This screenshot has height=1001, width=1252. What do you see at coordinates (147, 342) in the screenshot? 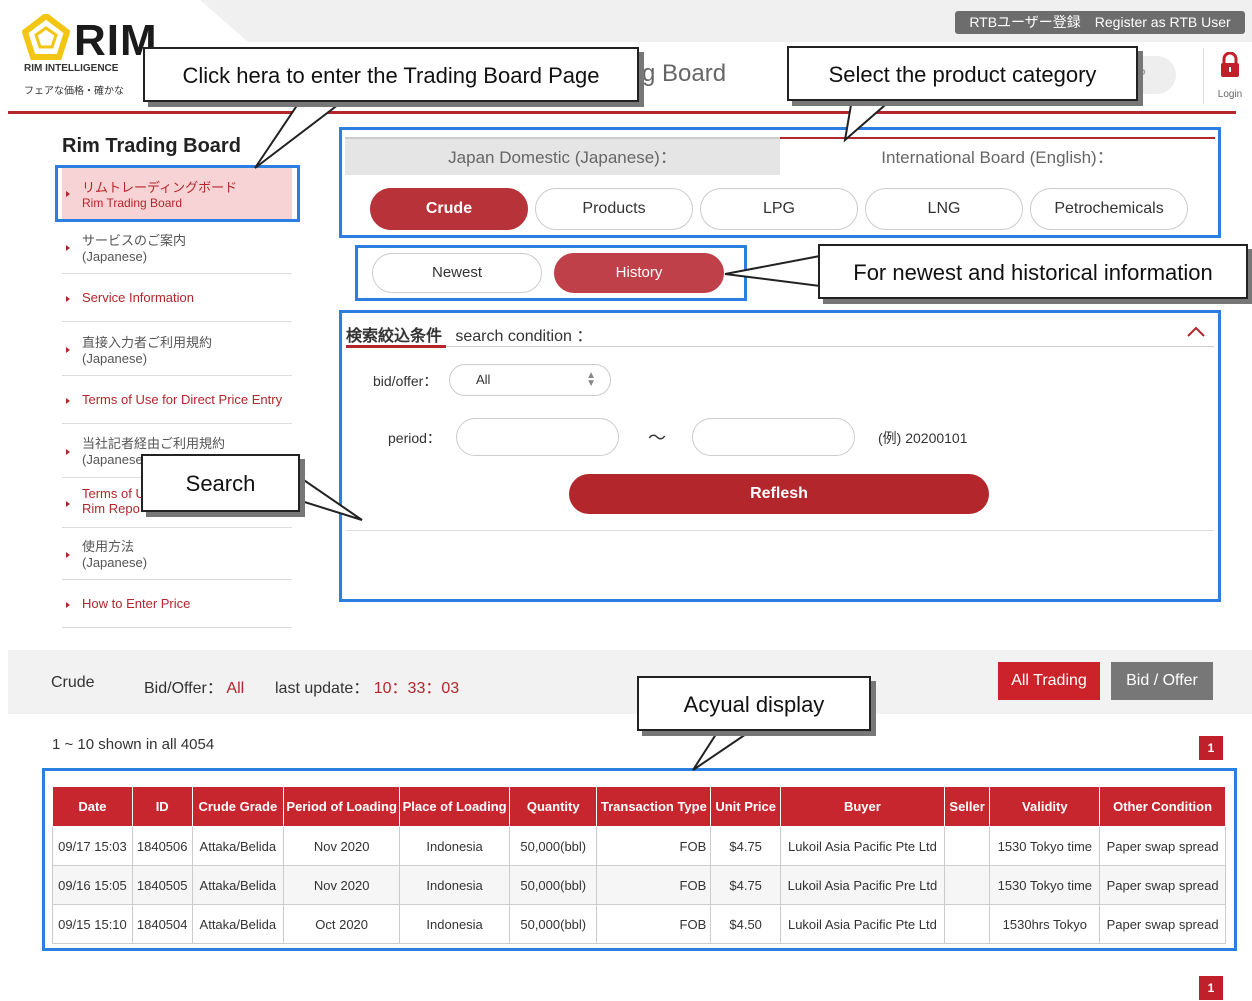
I see `sidebar-item-label: 直接入力者ご利用規約` at bounding box center [147, 342].